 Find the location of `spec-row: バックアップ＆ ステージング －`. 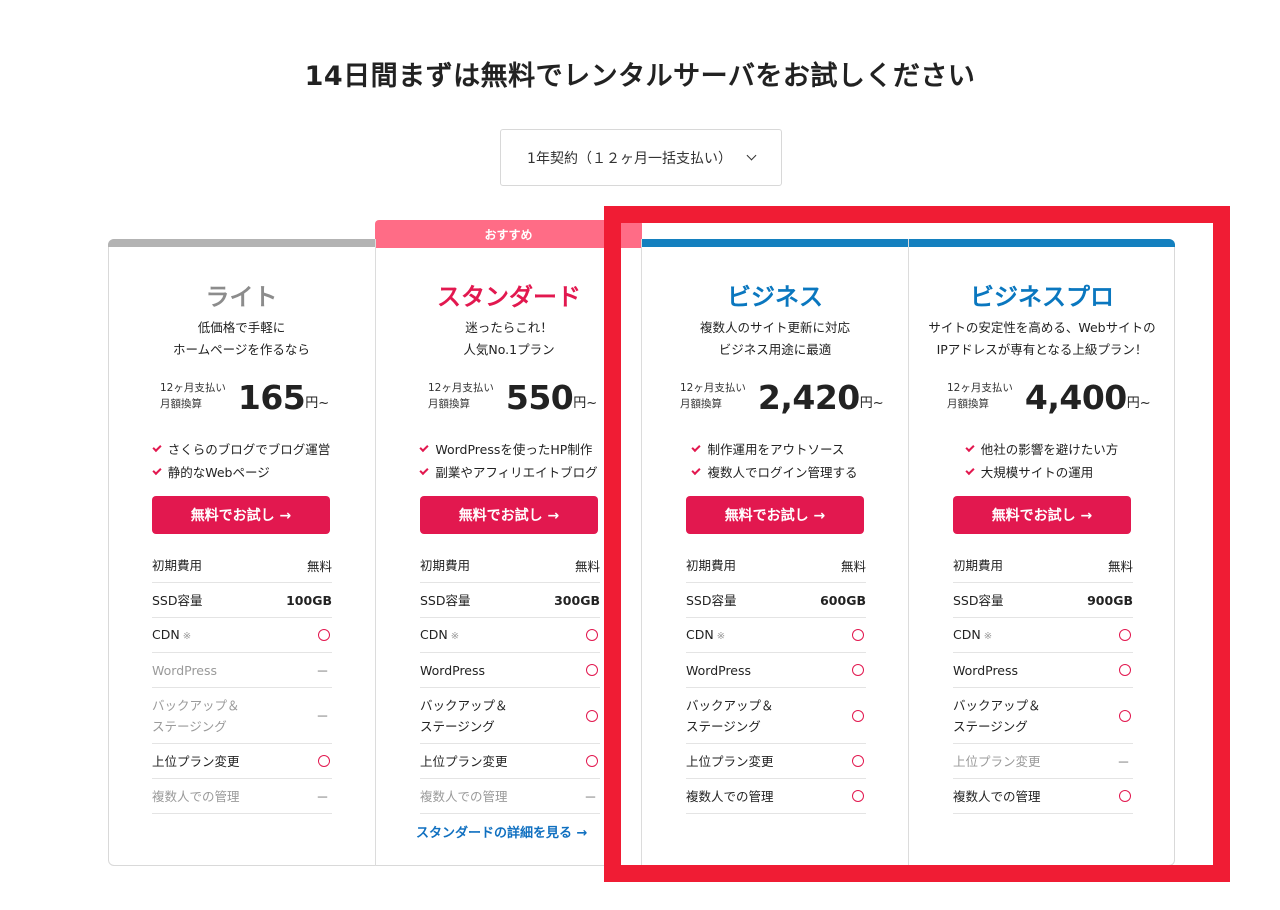

spec-row: バックアップ＆ ステージング － is located at coordinates (242, 716).